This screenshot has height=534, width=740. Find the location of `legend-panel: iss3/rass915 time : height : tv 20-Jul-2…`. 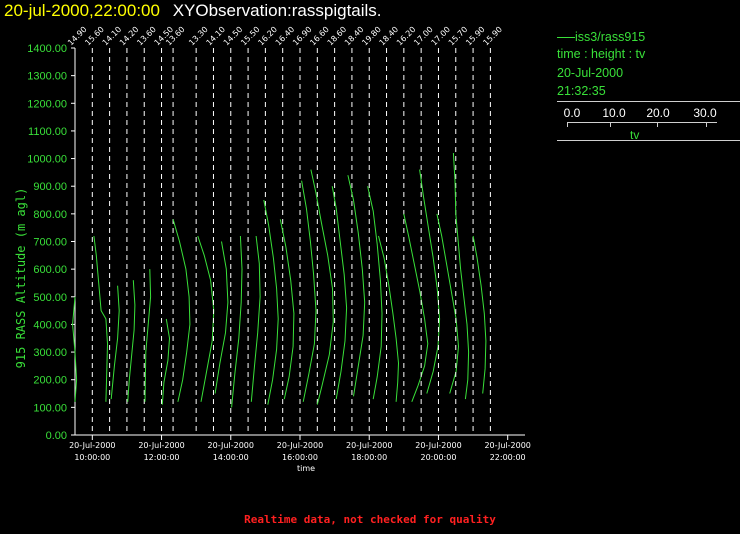

legend-panel: iss3/rass915 time : height : tv 20-Jul-2… is located at coordinates (648, 86).